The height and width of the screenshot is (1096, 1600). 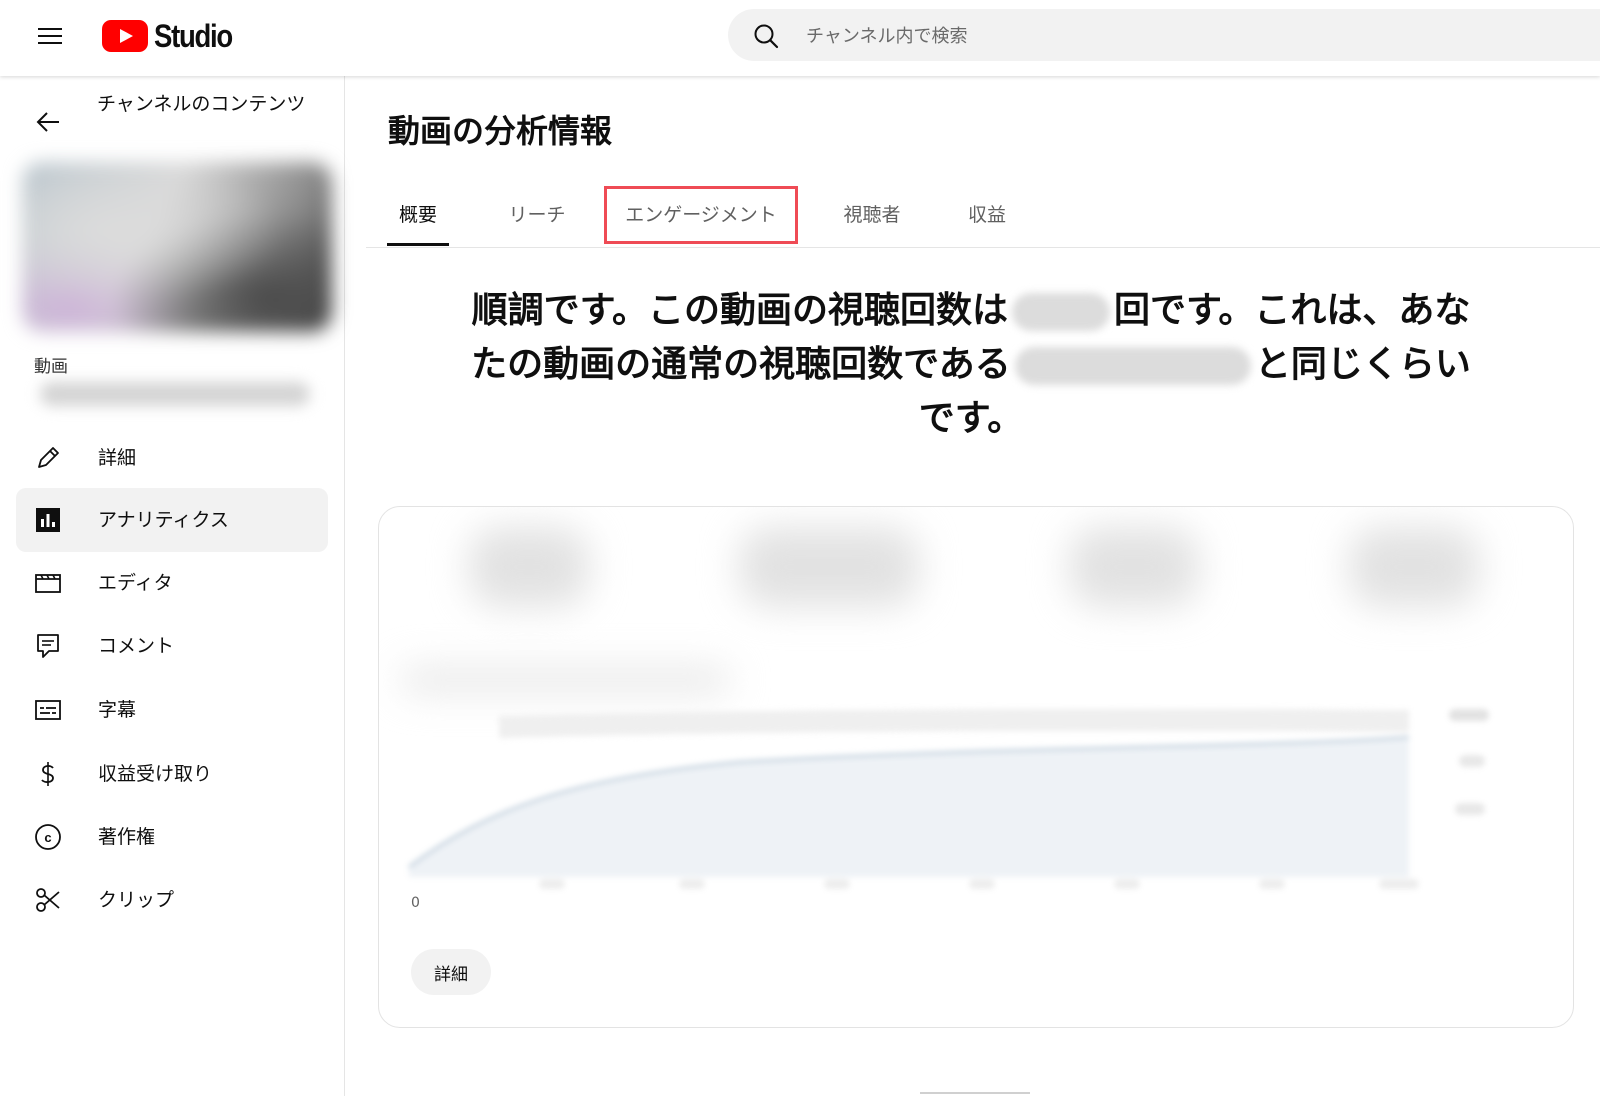 I want to click on tab-label: リーチ, so click(x=537, y=215).